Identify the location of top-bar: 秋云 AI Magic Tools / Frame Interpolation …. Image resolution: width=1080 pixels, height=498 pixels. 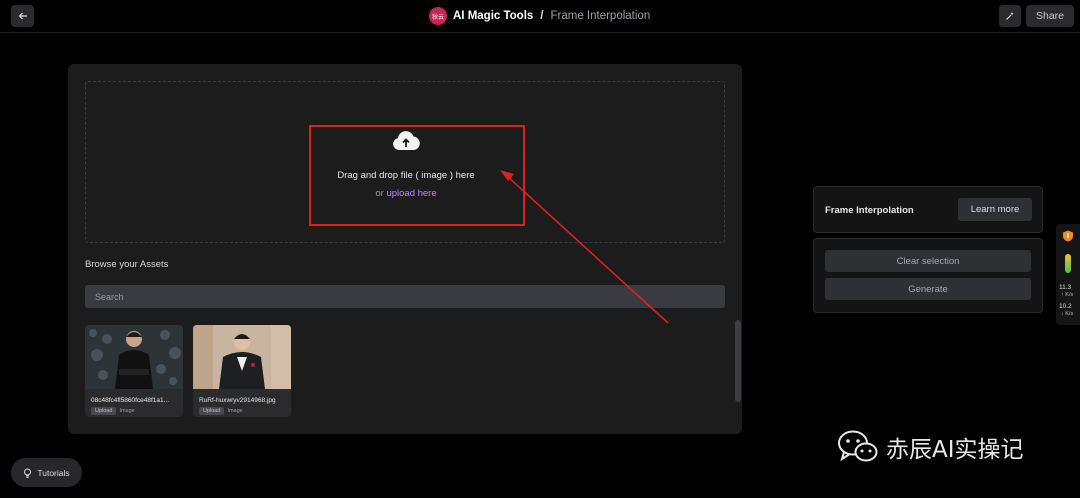
(540, 16).